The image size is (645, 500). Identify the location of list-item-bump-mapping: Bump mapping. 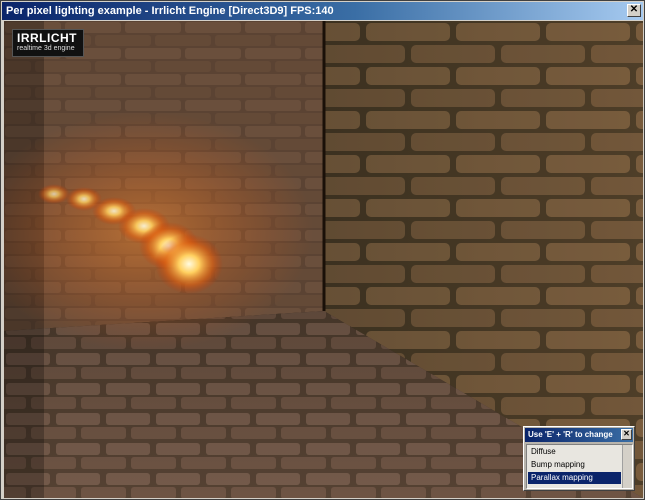
(574, 465).